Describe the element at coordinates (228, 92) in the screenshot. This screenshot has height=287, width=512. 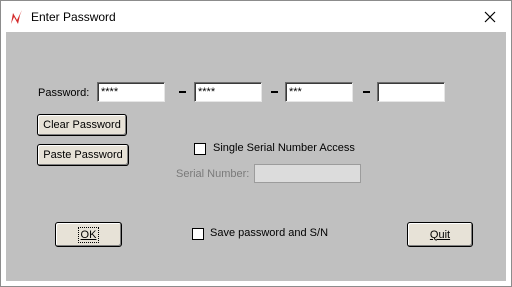
I see `password-segment-2: ****` at that location.